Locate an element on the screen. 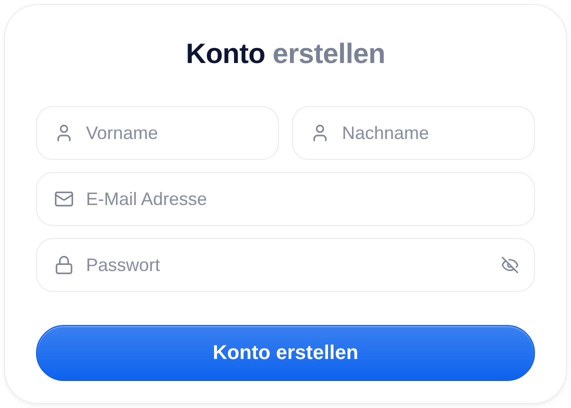 Image resolution: width=571 pixels, height=408 pixels. submit-button: Konto erstellen is located at coordinates (285, 353).